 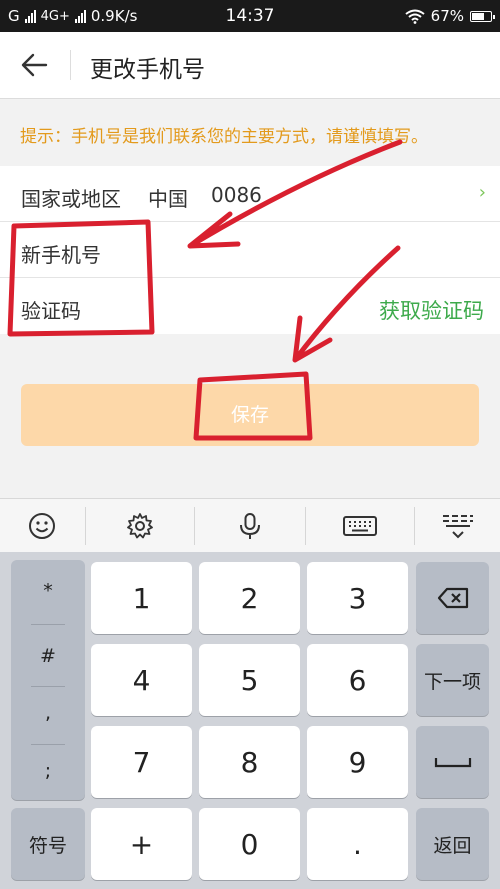 I want to click on key-plus: +, so click(x=141, y=844).